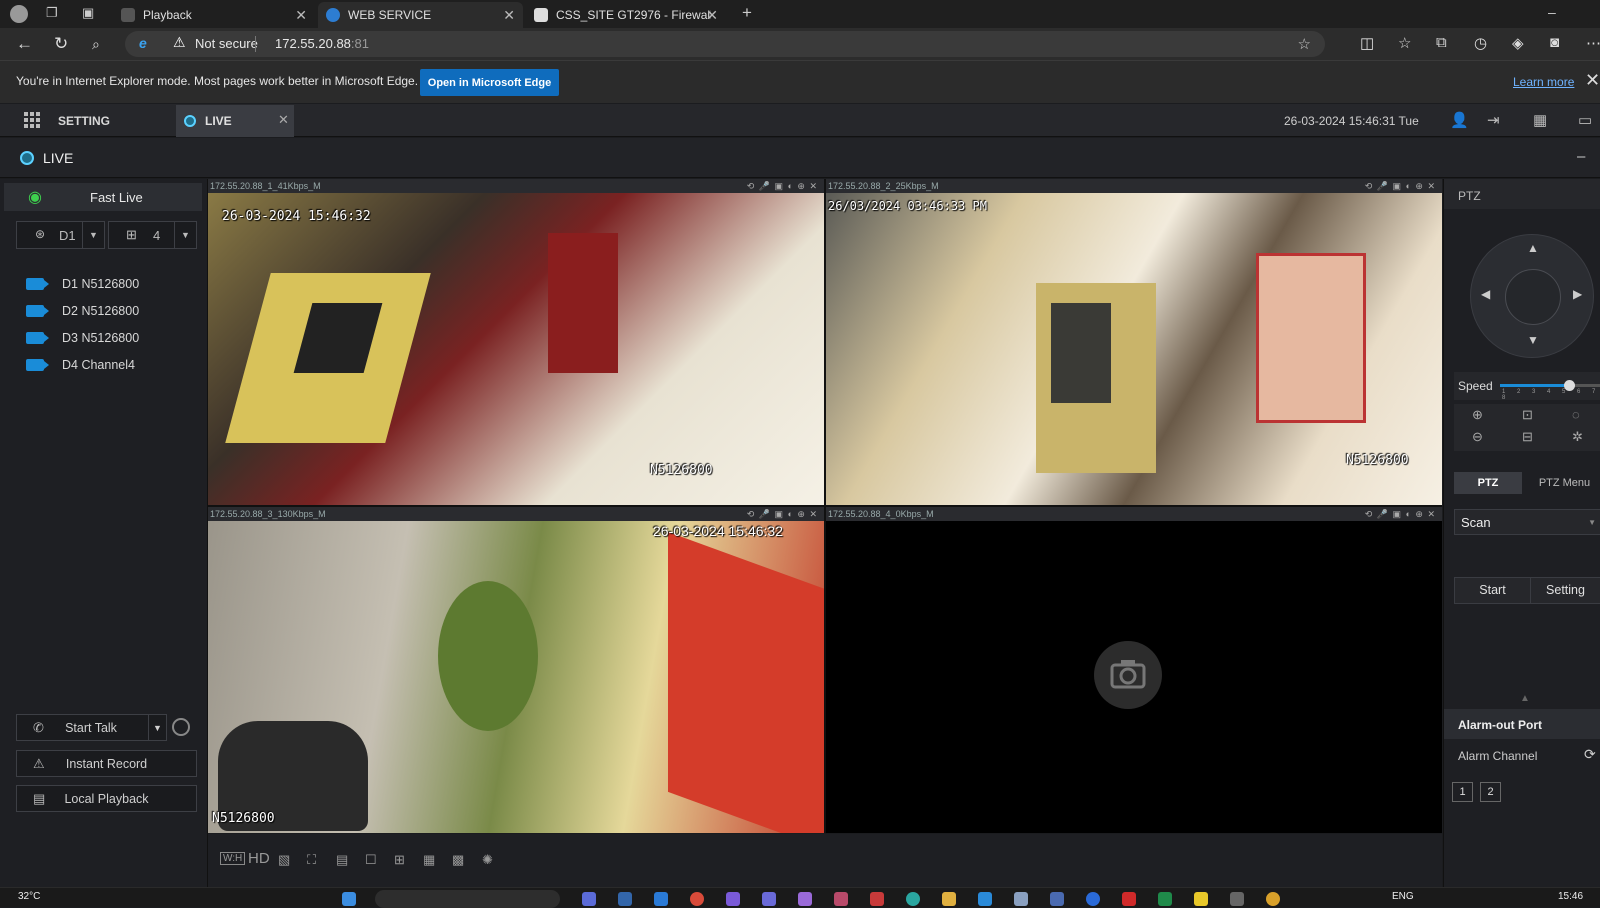 The width and height of the screenshot is (1600, 908). I want to click on start-button: Start, so click(1492, 590).